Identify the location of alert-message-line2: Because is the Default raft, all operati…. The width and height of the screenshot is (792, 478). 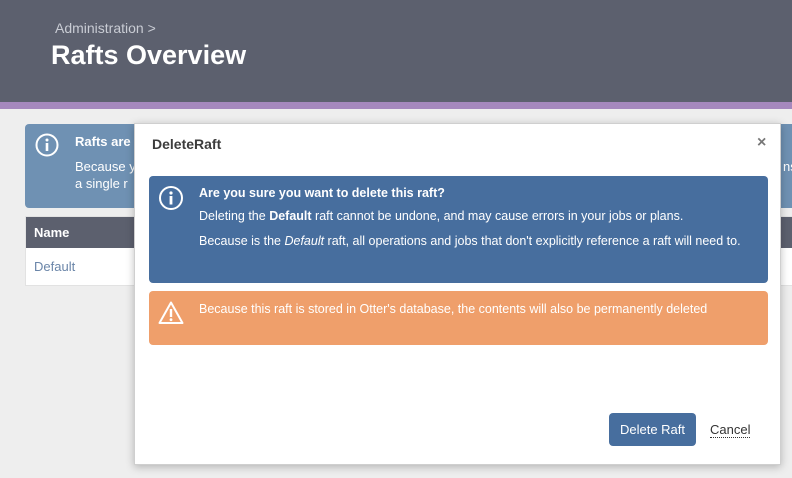
(479, 241).